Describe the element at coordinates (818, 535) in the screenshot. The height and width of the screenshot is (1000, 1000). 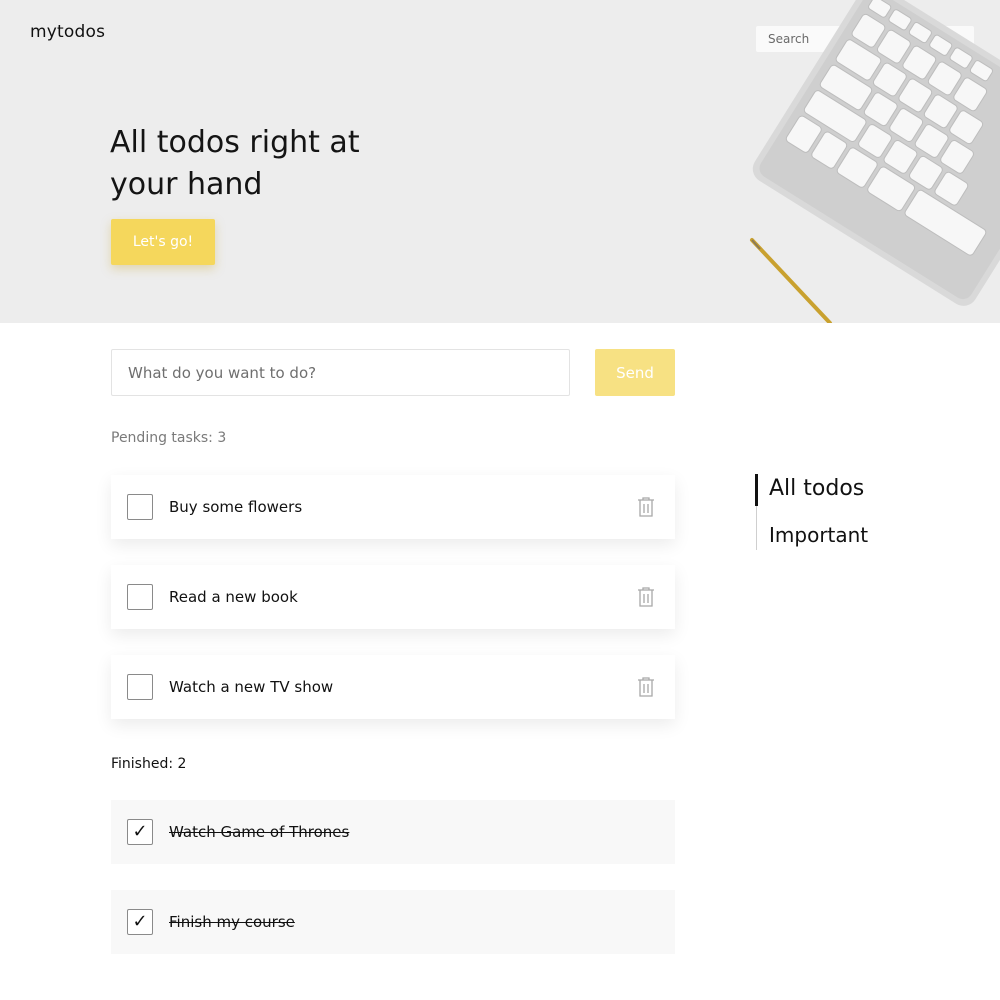
I see `nav-item-important: Important` at that location.